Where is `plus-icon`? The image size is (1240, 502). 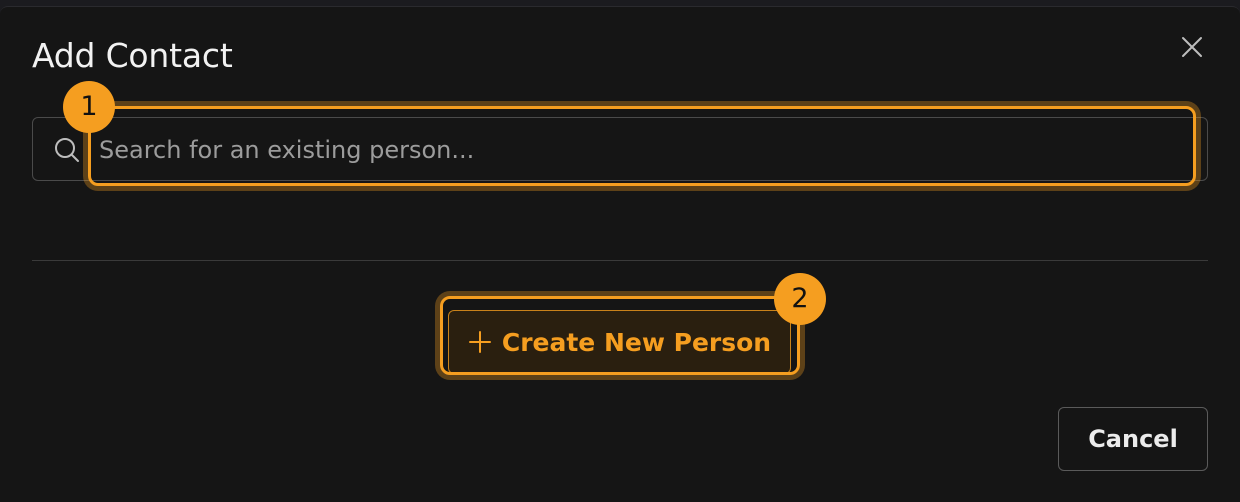 plus-icon is located at coordinates (479, 342).